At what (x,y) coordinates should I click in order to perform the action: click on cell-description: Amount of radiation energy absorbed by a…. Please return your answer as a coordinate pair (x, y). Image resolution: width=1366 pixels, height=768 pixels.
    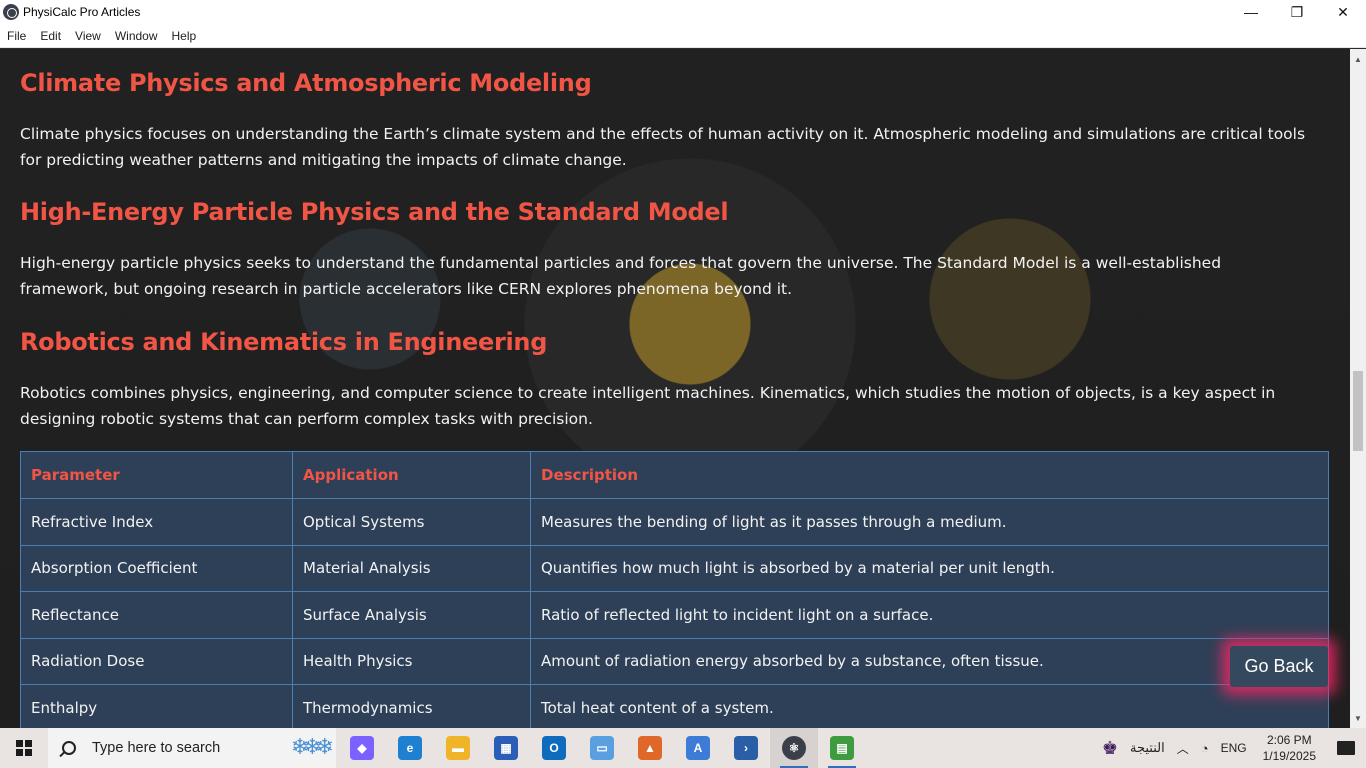
    Looking at the image, I should click on (929, 661).